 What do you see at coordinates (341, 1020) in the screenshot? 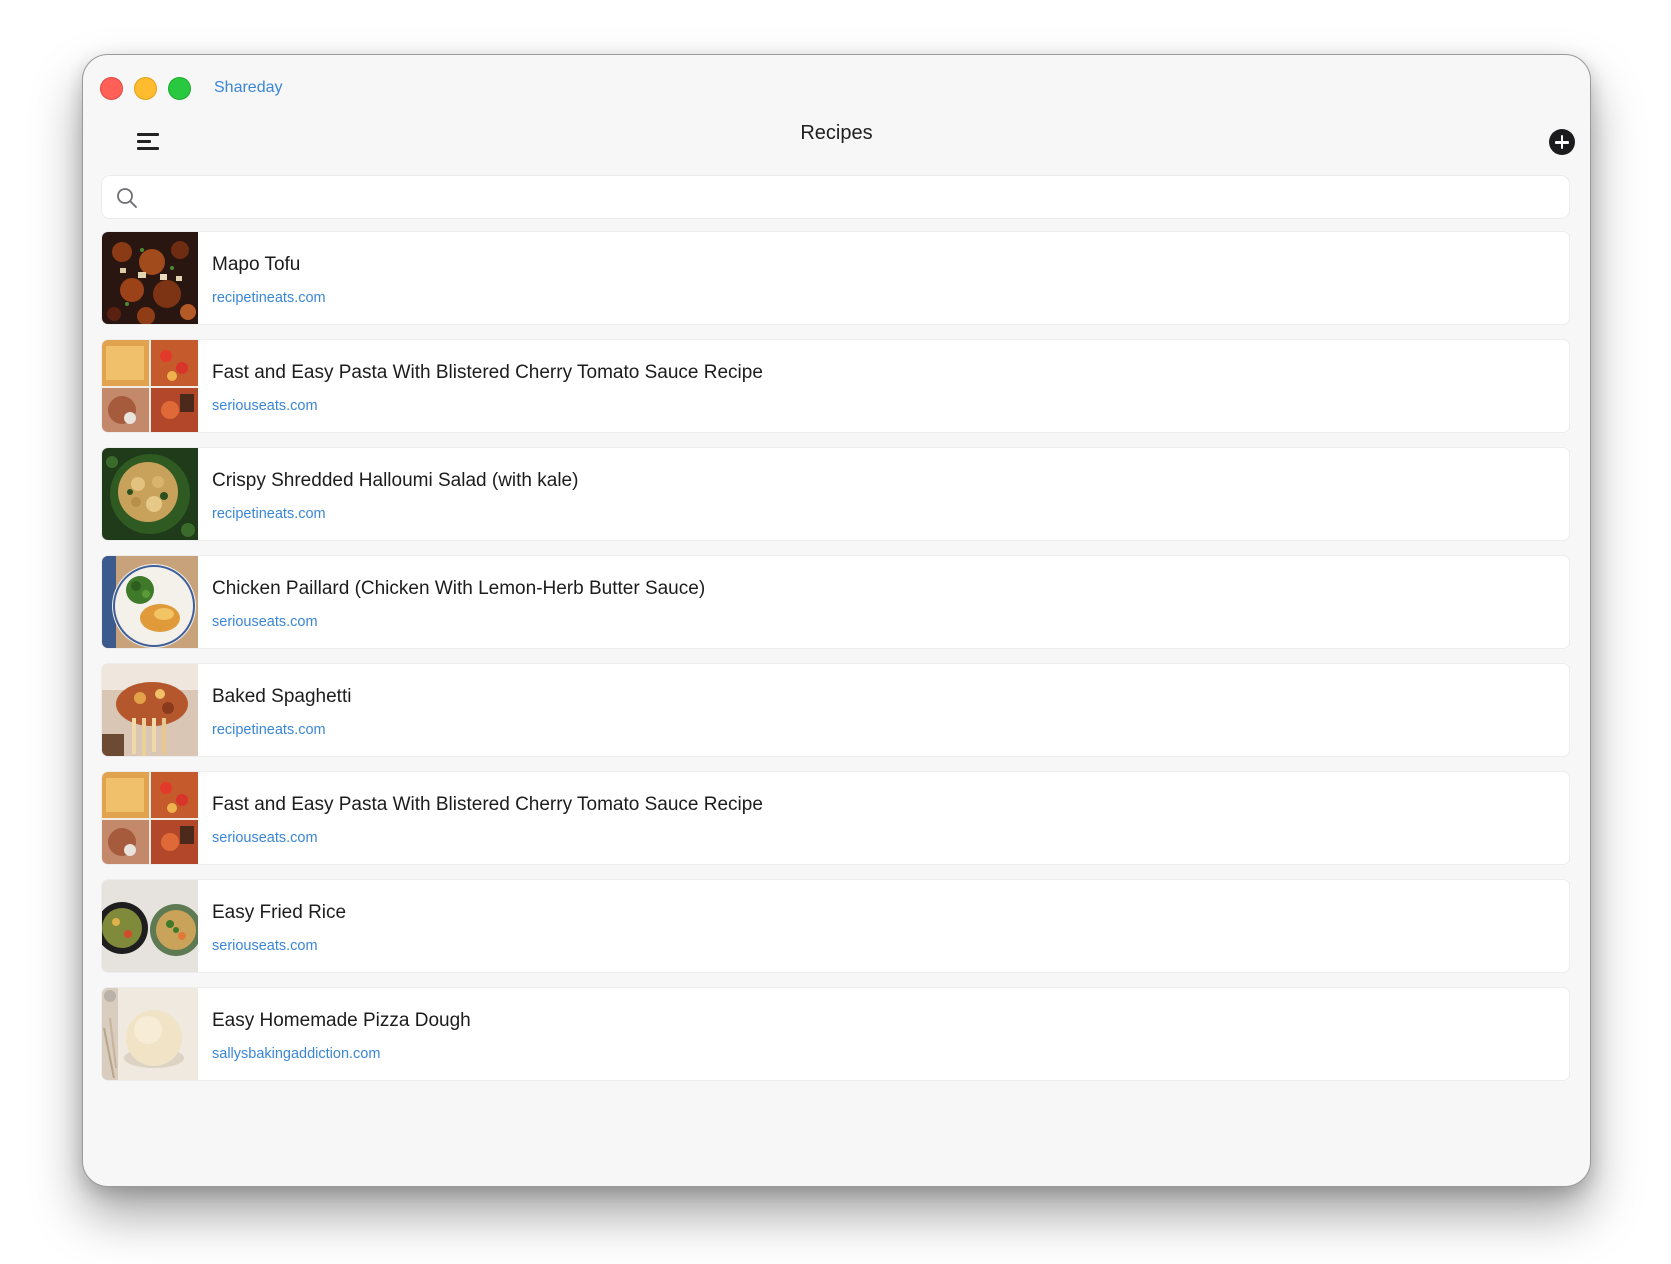
I see `recipe-title: Easy Homemade Pizza Dough` at bounding box center [341, 1020].